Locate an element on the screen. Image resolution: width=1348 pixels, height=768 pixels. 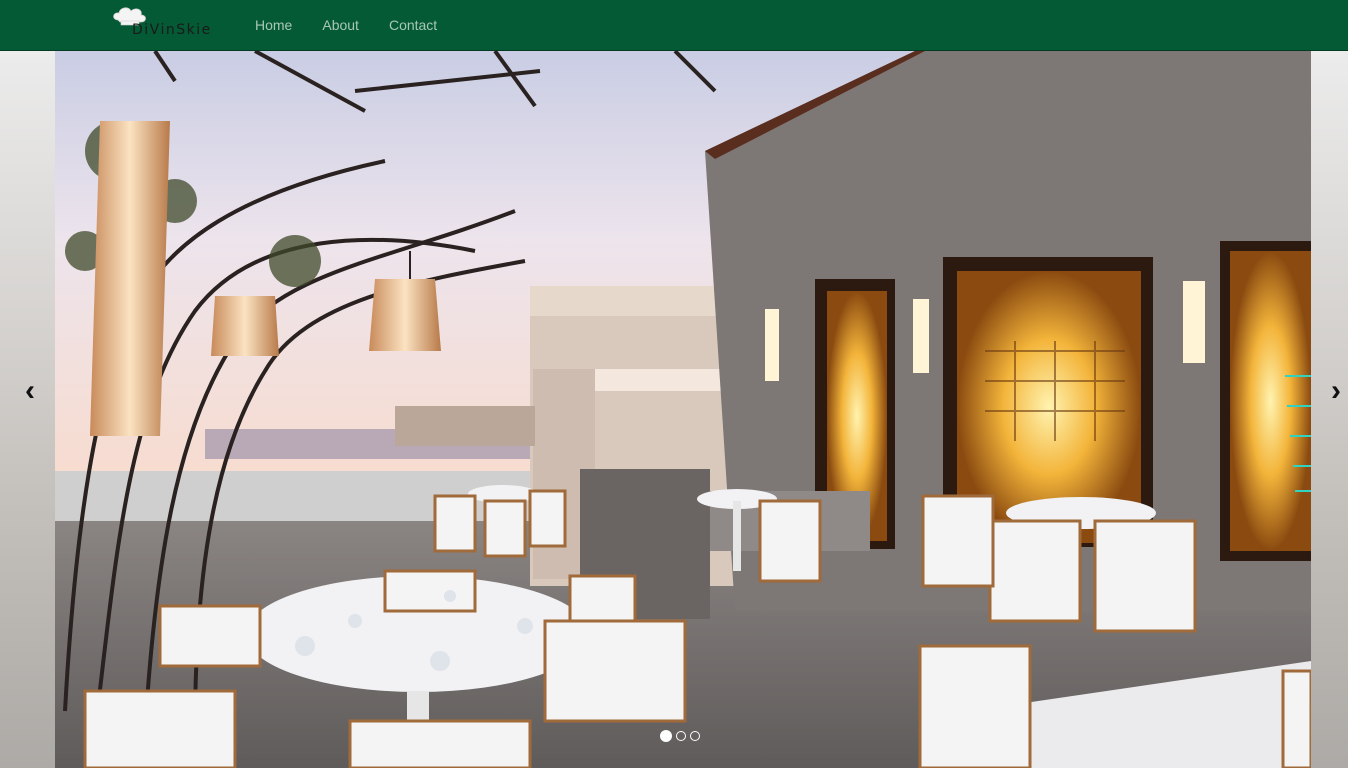
brand-logo: DiVinSkie is located at coordinates (170, 24).